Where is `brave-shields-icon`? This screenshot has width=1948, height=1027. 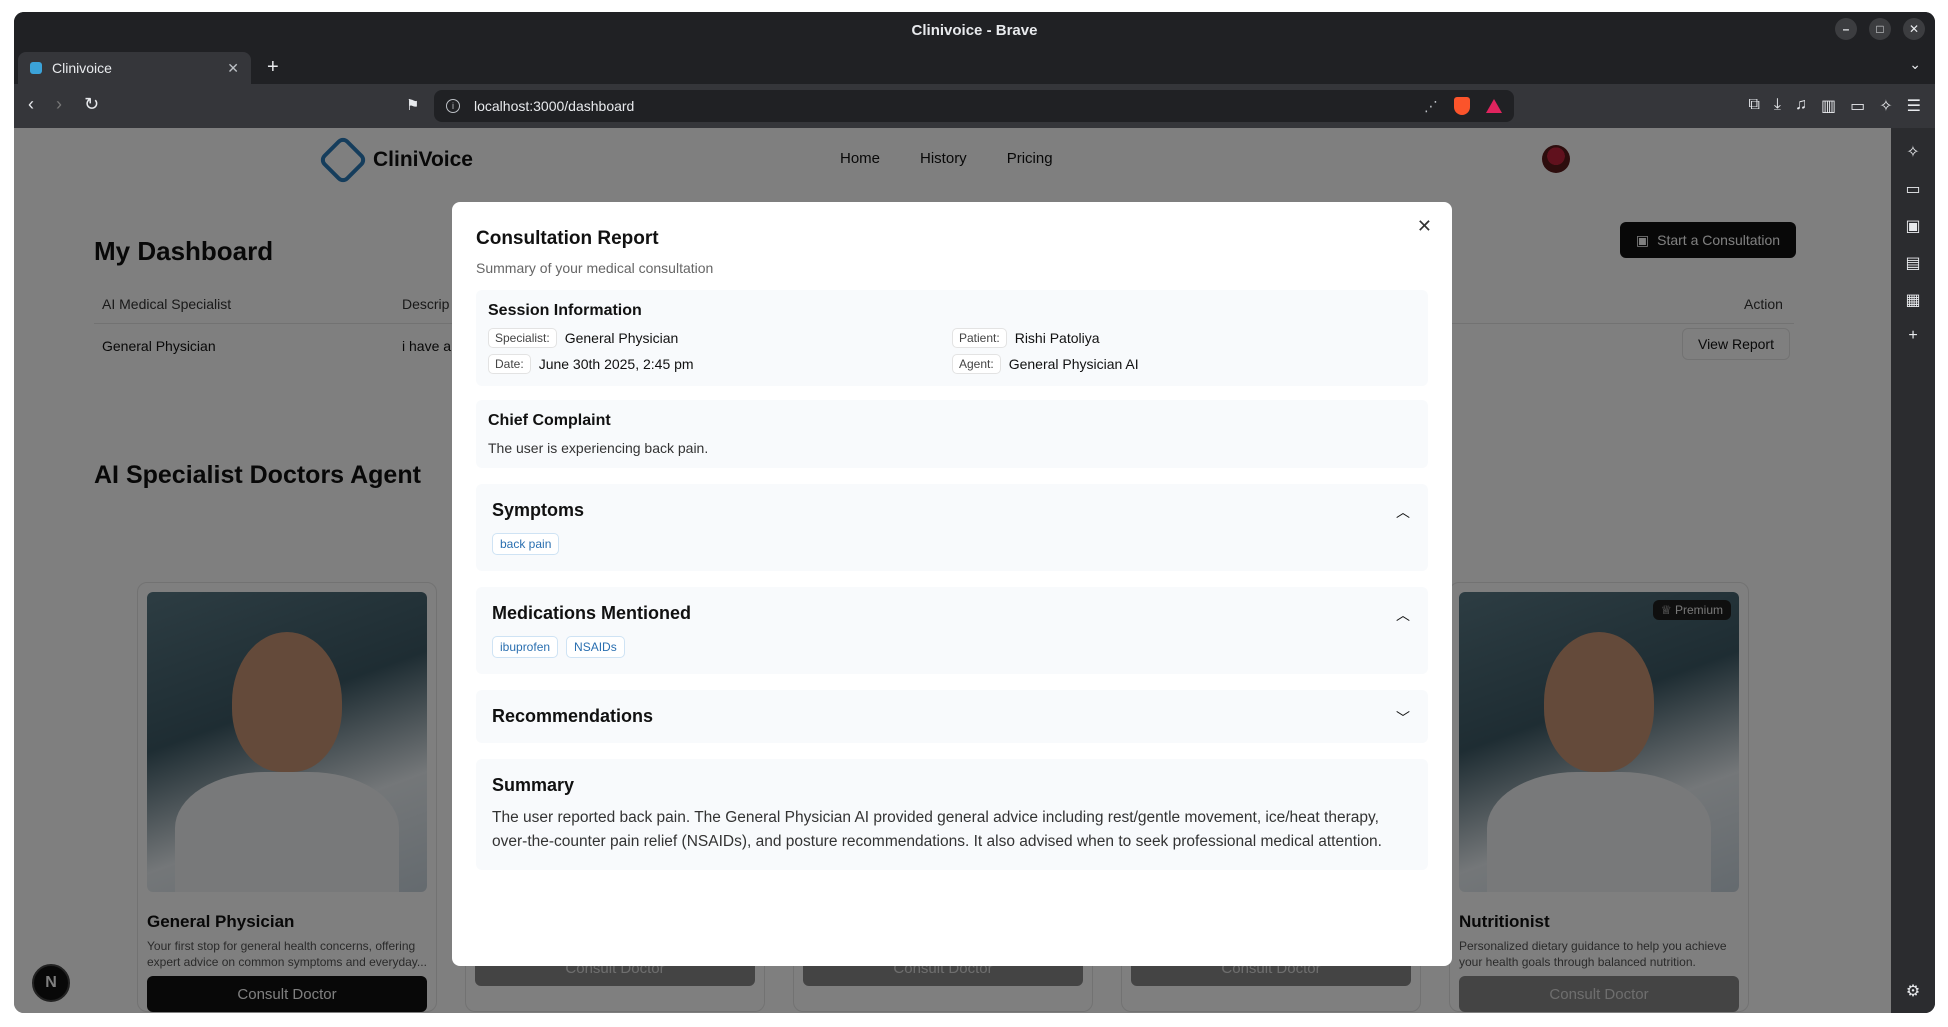
brave-shields-icon is located at coordinates (1462, 106).